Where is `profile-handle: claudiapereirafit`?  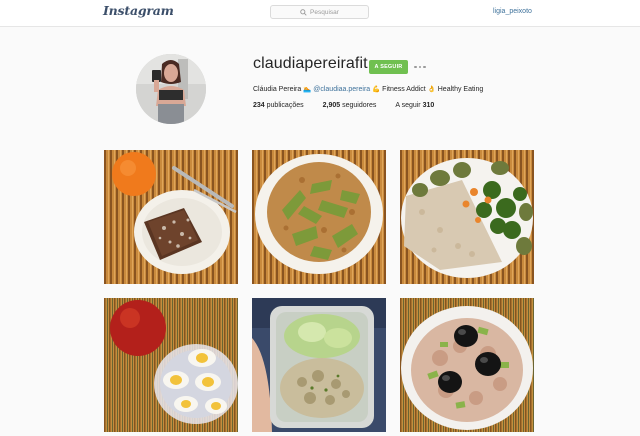 profile-handle: claudiapereirafit is located at coordinates (310, 63).